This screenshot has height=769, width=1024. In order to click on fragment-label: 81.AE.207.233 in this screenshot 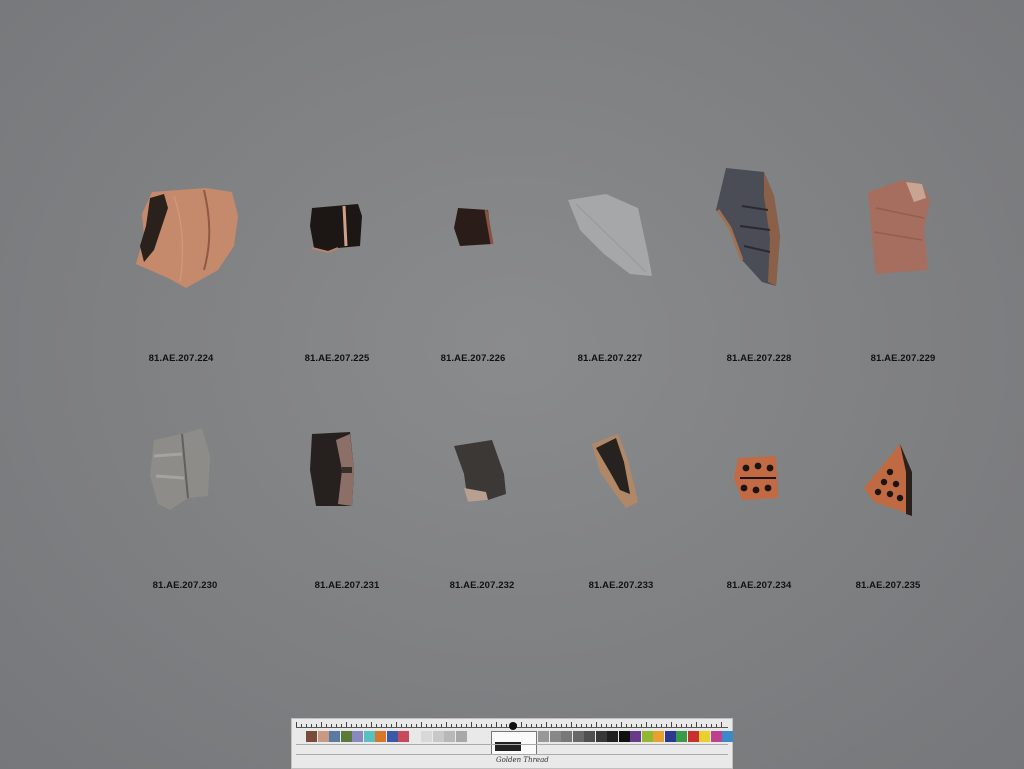, I will do `click(621, 585)`.